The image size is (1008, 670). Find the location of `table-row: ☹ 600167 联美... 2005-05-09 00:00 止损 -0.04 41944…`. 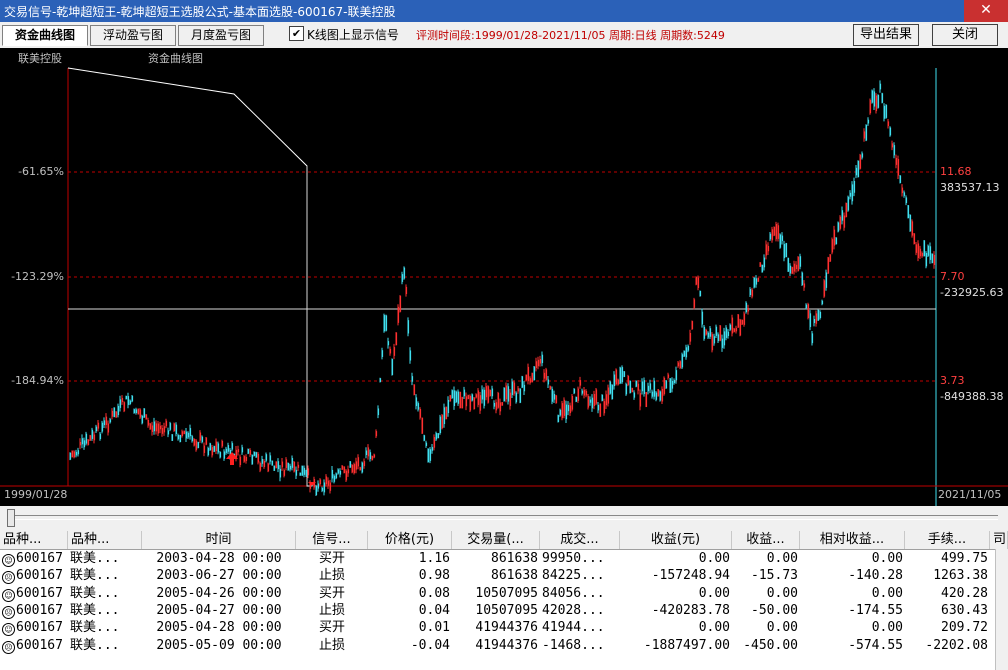

table-row: ☹ 600167 联美... 2005-05-09 00:00 止损 -0.04 41944… is located at coordinates (504, 645).